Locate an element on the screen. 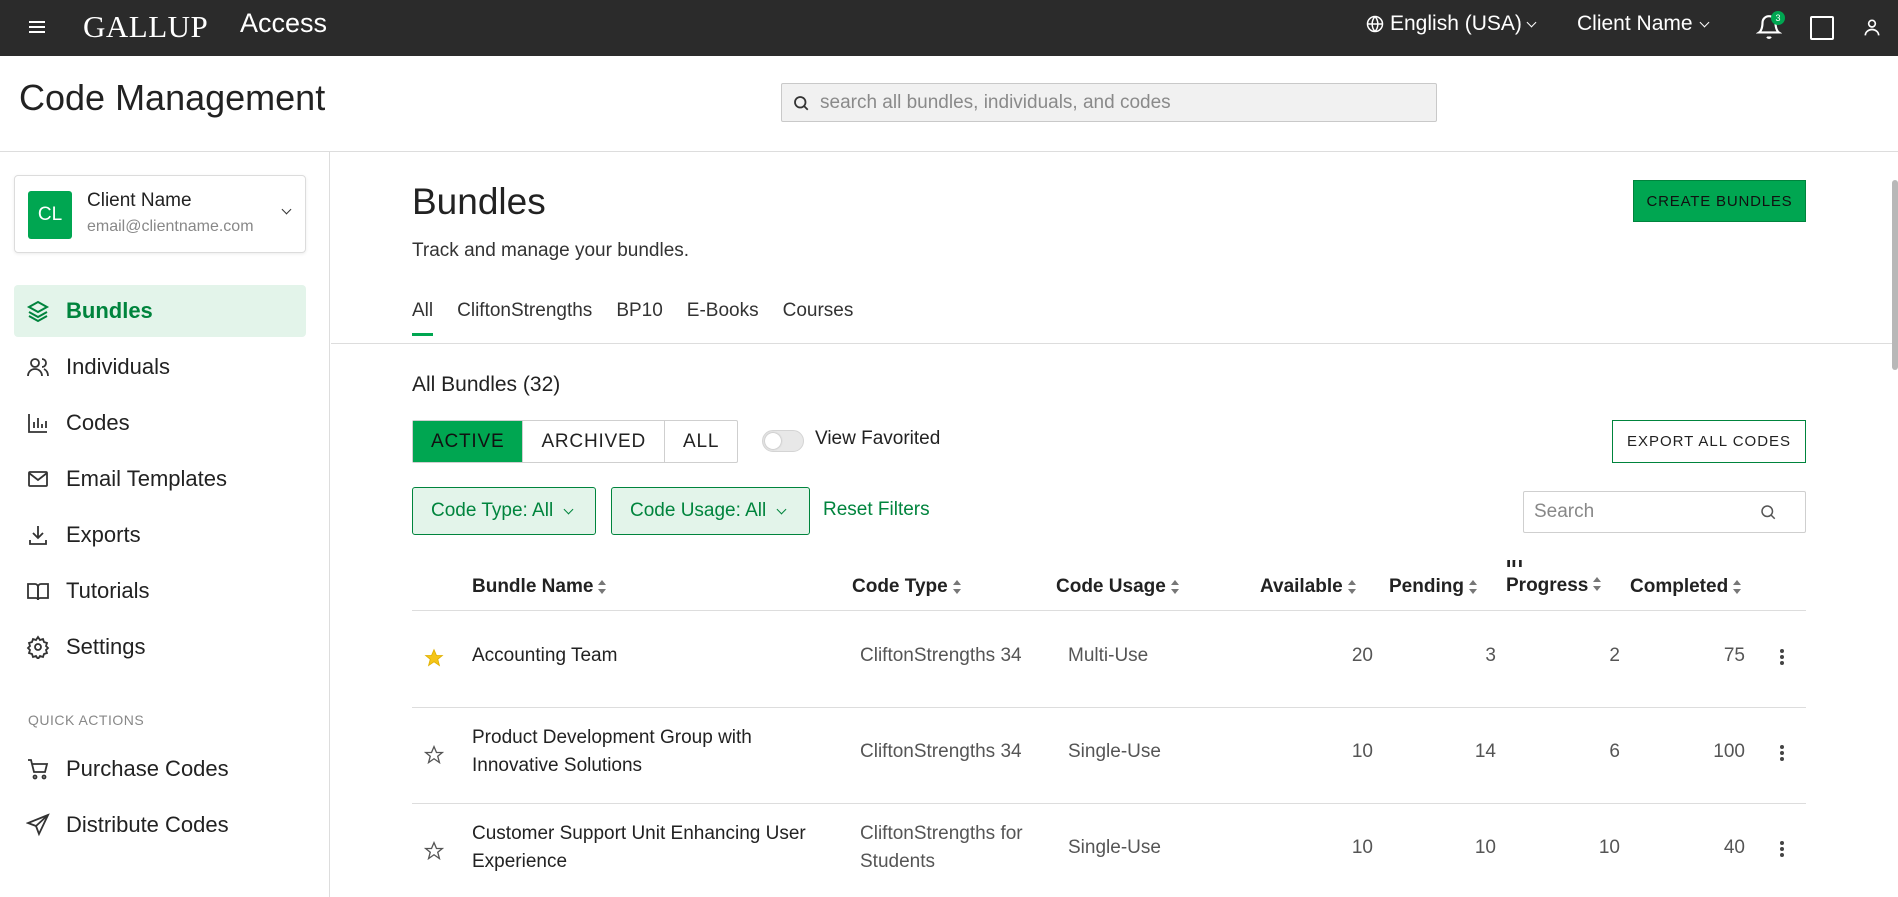 This screenshot has height=897, width=1898. client-card-email: email@clientname.com is located at coordinates (170, 226).